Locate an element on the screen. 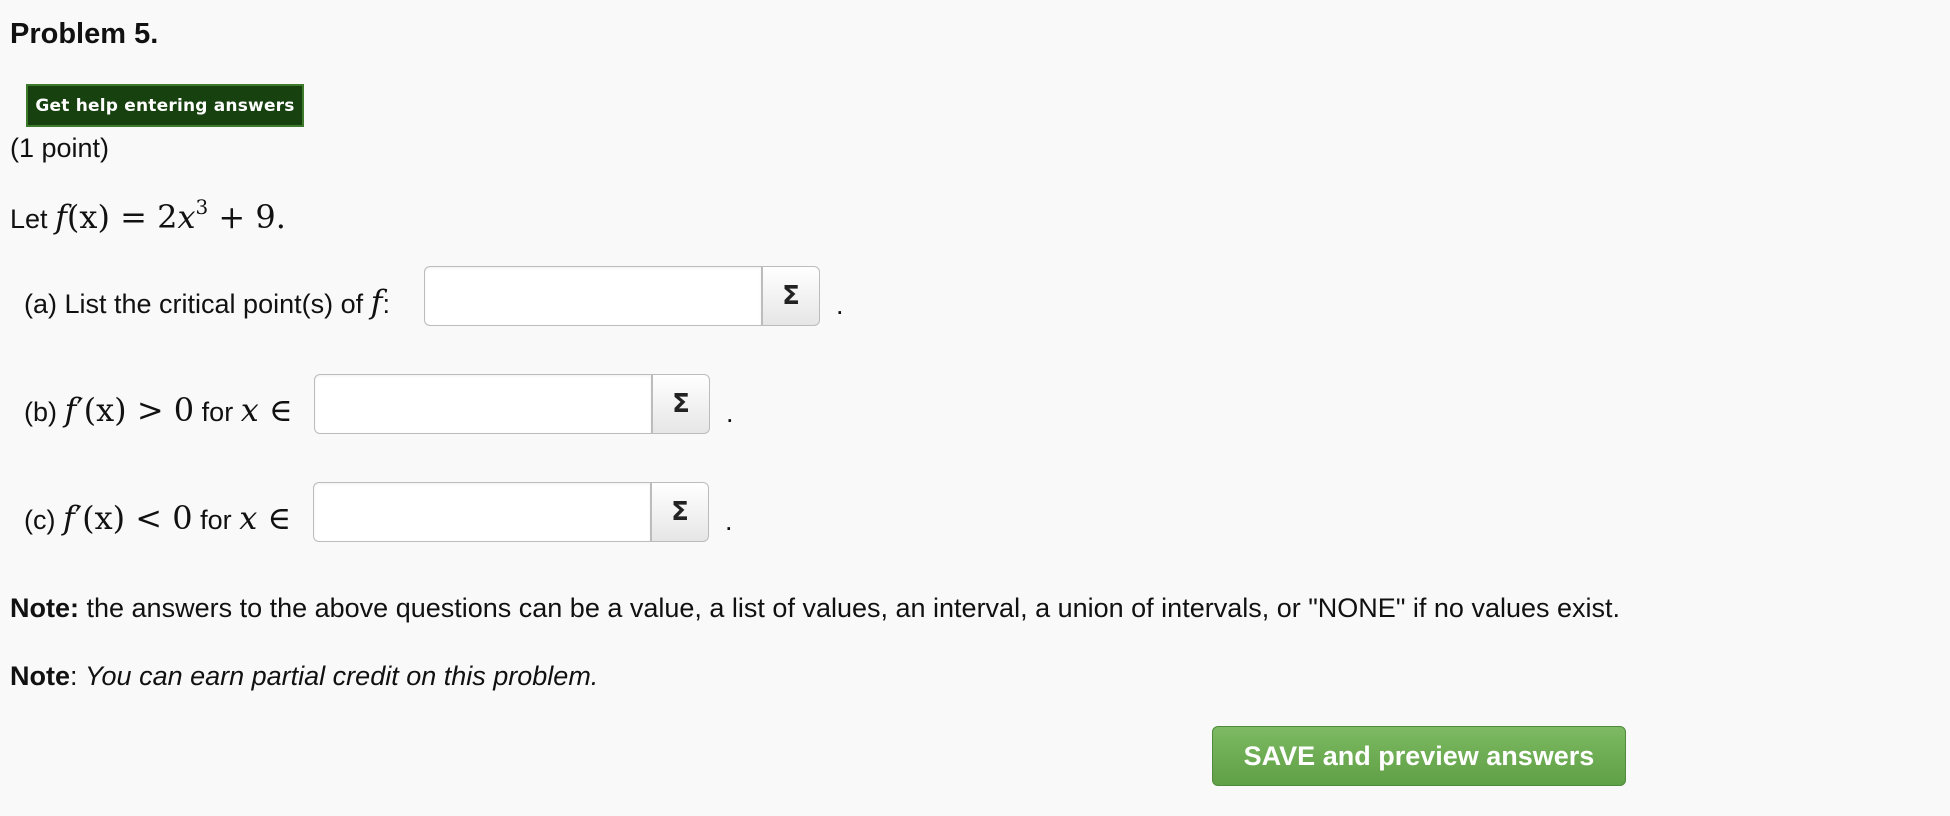  part-a-answer-input is located at coordinates (593, 296).